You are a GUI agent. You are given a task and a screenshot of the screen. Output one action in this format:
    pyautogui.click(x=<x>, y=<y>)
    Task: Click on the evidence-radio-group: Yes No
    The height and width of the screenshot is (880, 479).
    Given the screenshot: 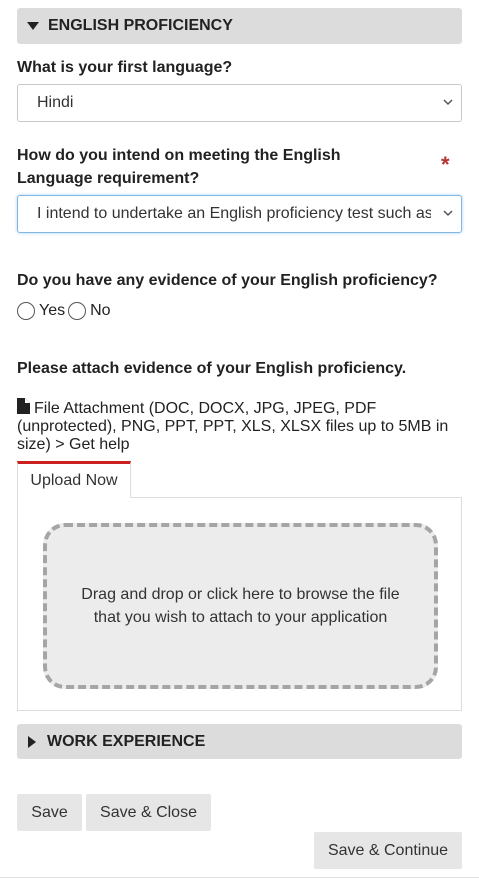 What is the action you would take?
    pyautogui.click(x=64, y=311)
    